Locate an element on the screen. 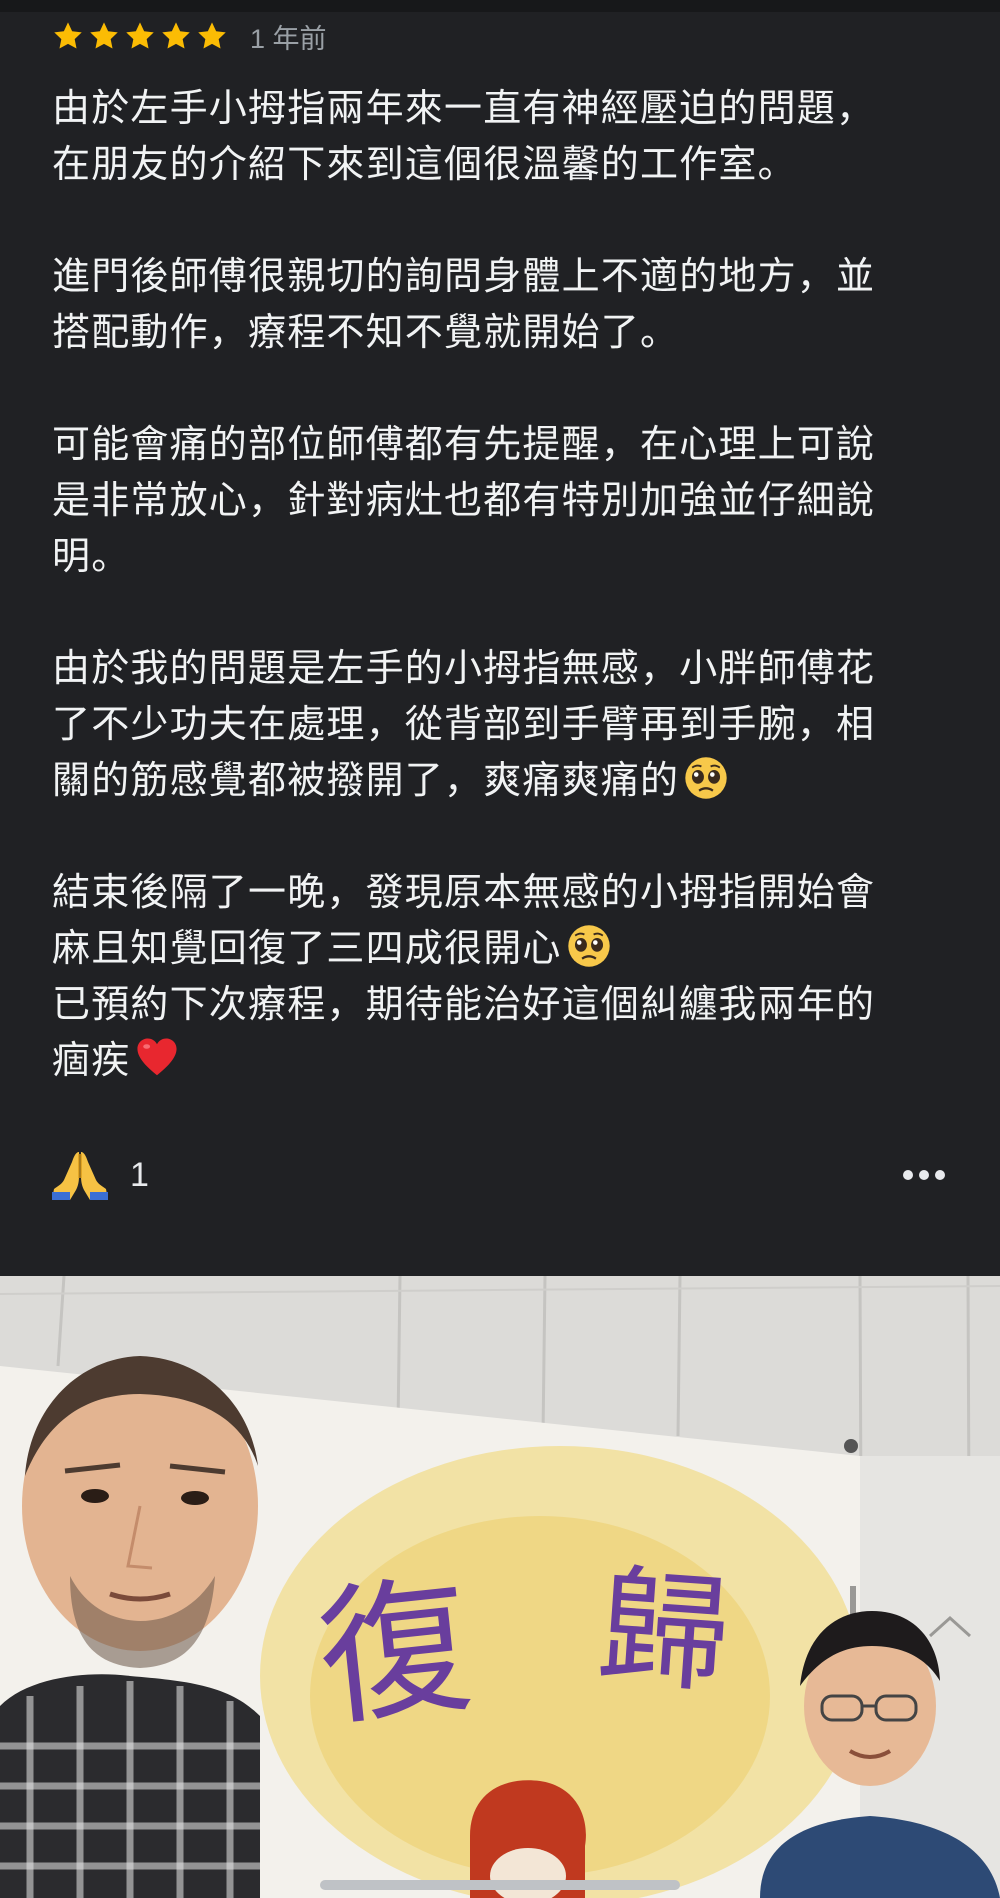 Image resolution: width=1000 pixels, height=1898 pixels. text-line: 是非常放心，針對病灶也都有特別加強並仔細說 is located at coordinates (464, 500).